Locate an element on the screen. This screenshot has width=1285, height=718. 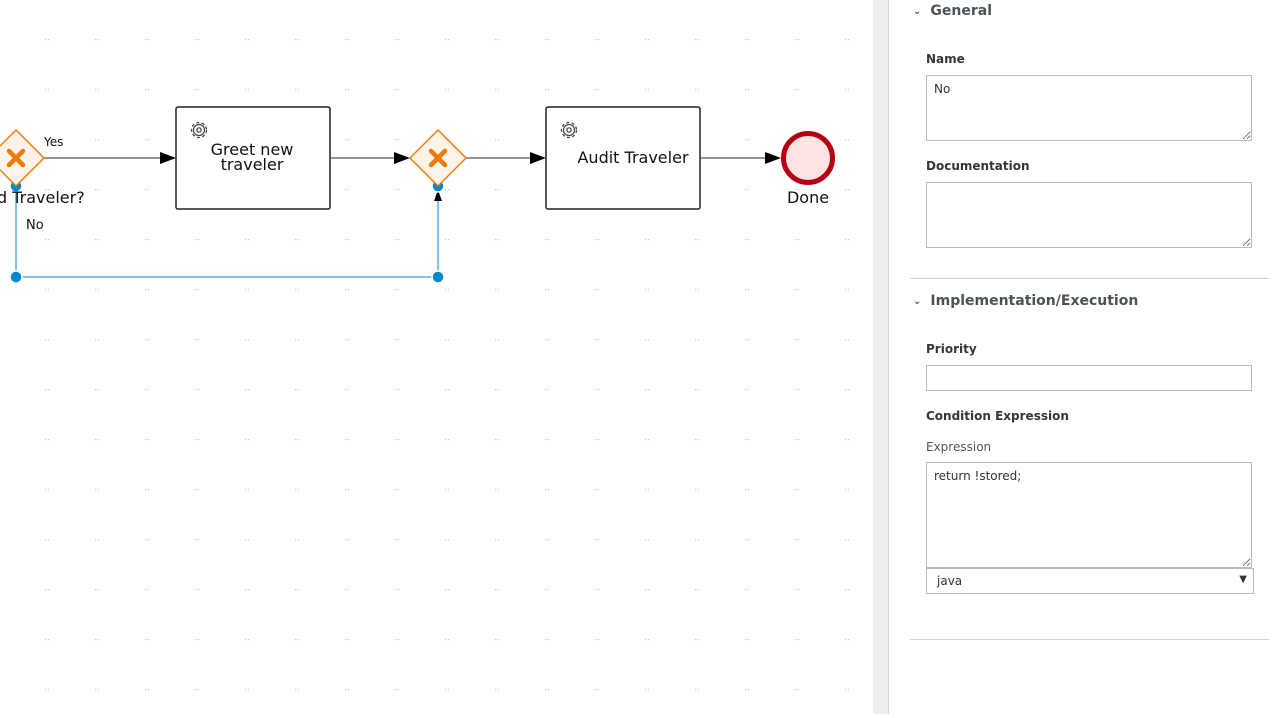
name-field: No is located at coordinates (1089, 108).